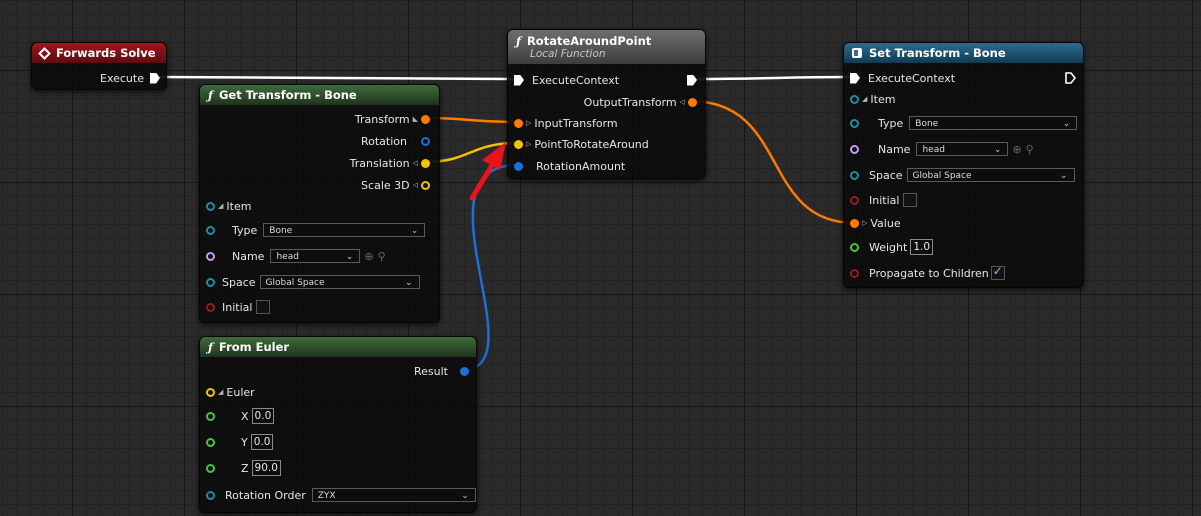 The height and width of the screenshot is (516, 1201). Describe the element at coordinates (210, 416) in the screenshot. I see `x-input-pin` at that location.